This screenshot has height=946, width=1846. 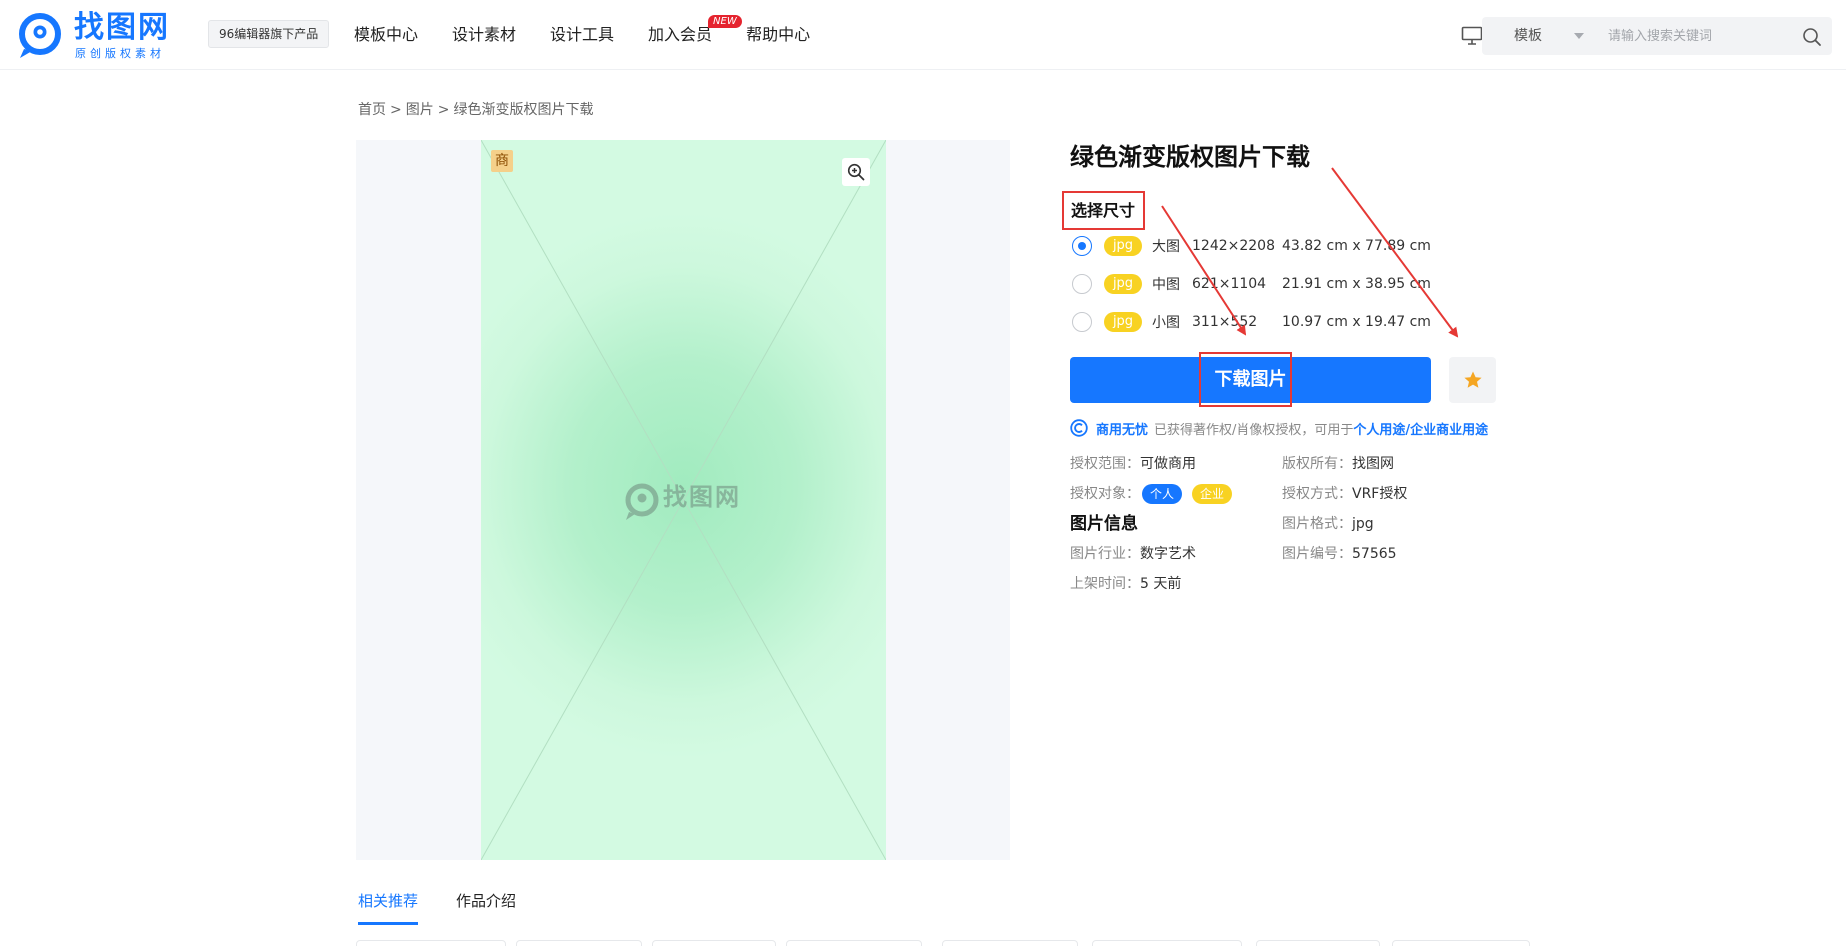 I want to click on nav-label: 模板中心, so click(x=386, y=34).